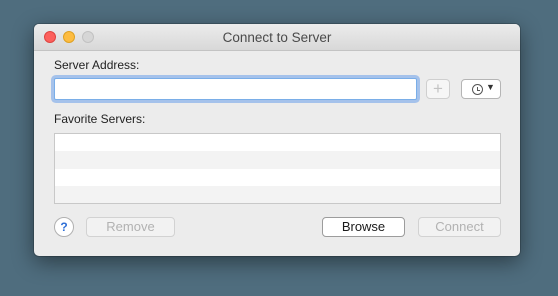 The width and height of the screenshot is (558, 296). What do you see at coordinates (130, 227) in the screenshot?
I see `remove-button: Remove` at bounding box center [130, 227].